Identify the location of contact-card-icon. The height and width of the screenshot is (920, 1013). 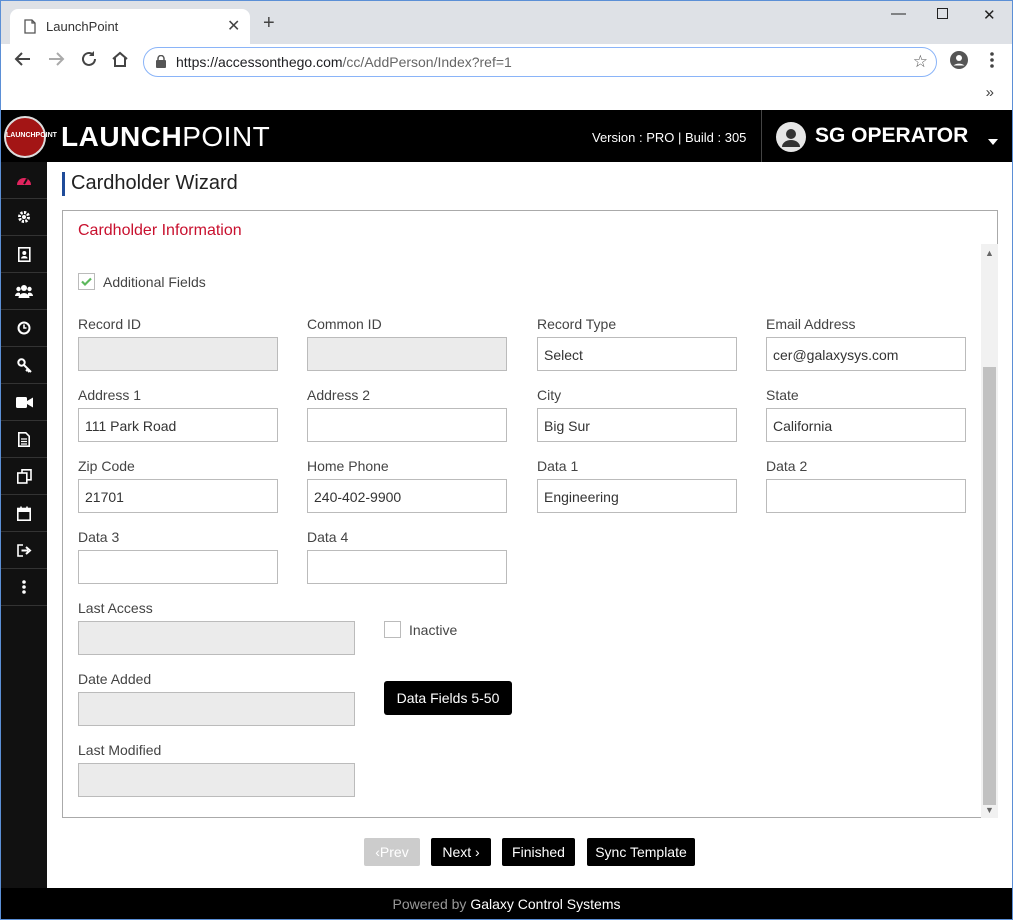
(24, 254).